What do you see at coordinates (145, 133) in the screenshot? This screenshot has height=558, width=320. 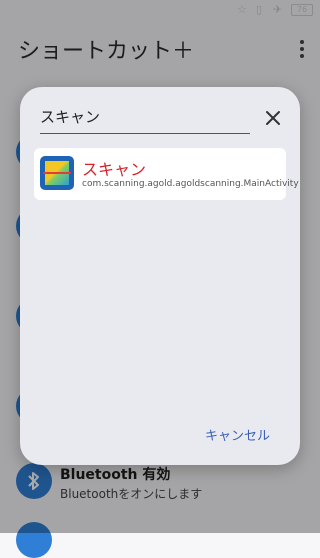 I see `search-underline` at bounding box center [145, 133].